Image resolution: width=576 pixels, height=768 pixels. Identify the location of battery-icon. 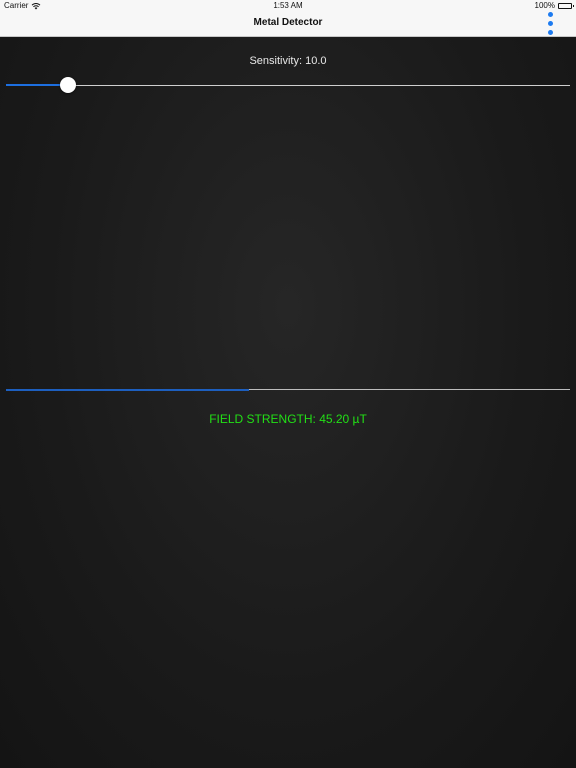
(566, 5).